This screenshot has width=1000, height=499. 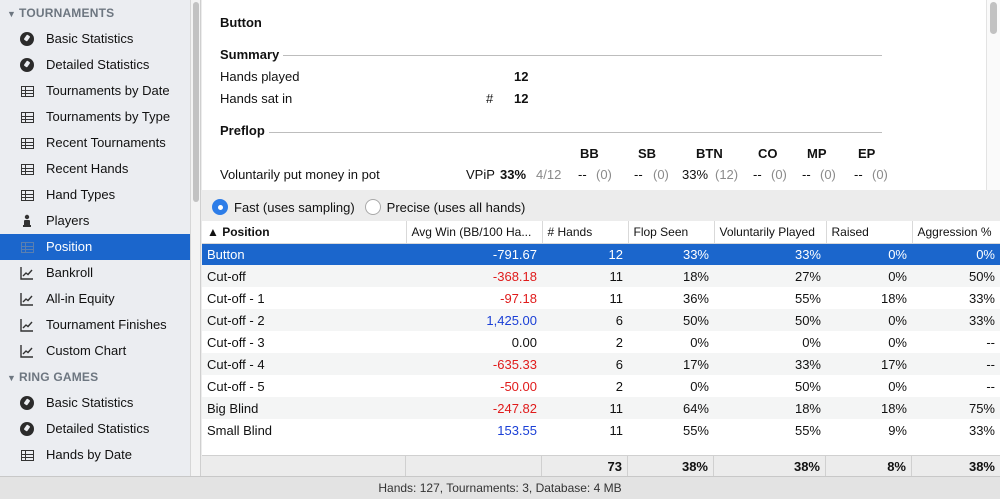 I want to click on sidebar-item-label: Tournaments by Type, so click(x=108, y=116).